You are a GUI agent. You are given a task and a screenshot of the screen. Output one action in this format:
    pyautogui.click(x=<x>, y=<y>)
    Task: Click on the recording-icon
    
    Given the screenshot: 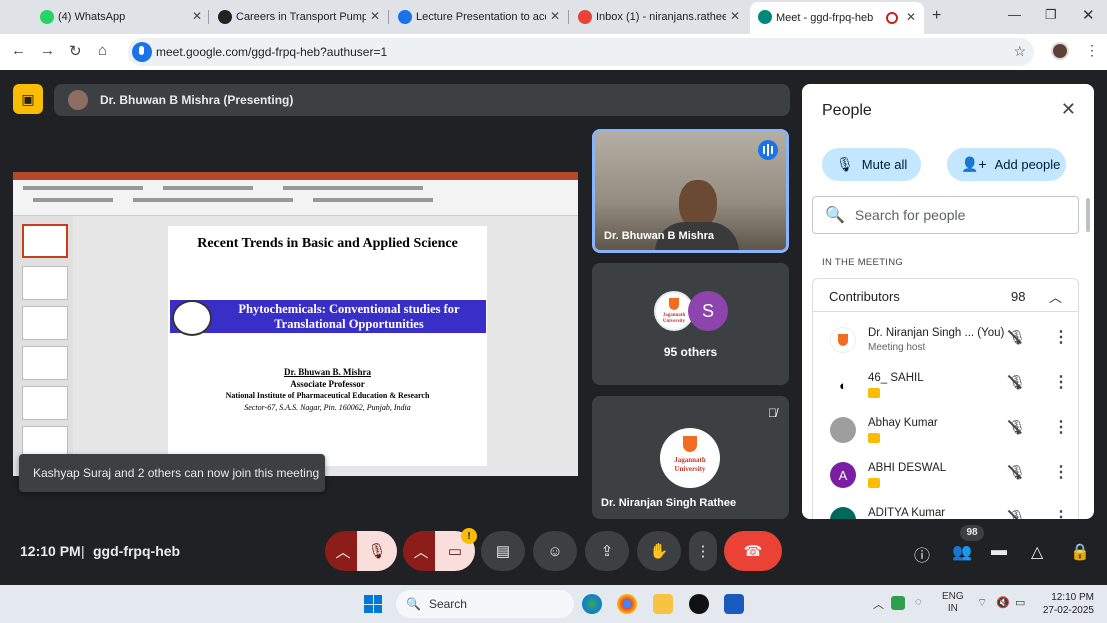 What is the action you would take?
    pyautogui.click(x=892, y=18)
    